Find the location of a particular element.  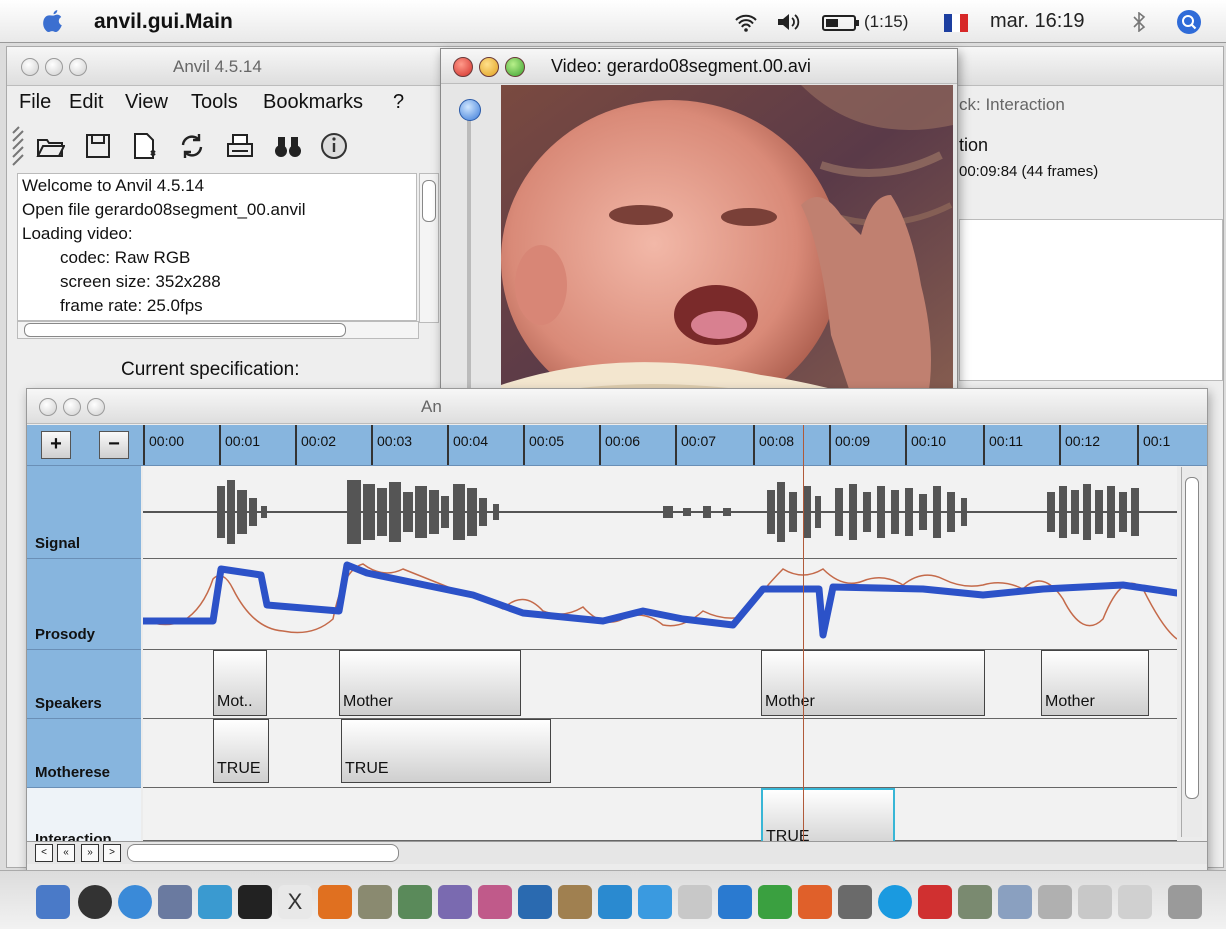

trash-icon is located at coordinates (1185, 902).